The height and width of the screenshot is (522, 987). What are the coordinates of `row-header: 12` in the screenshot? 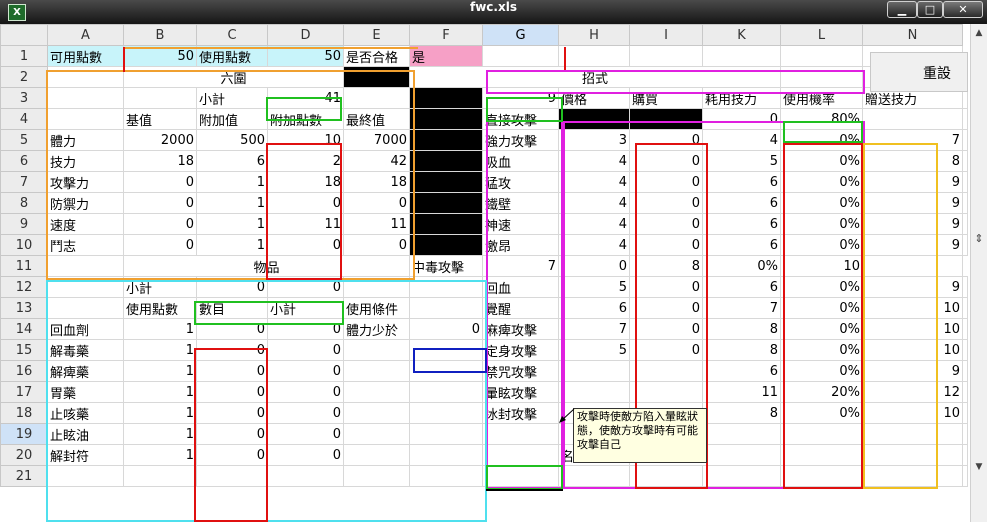 It's located at (24, 287).